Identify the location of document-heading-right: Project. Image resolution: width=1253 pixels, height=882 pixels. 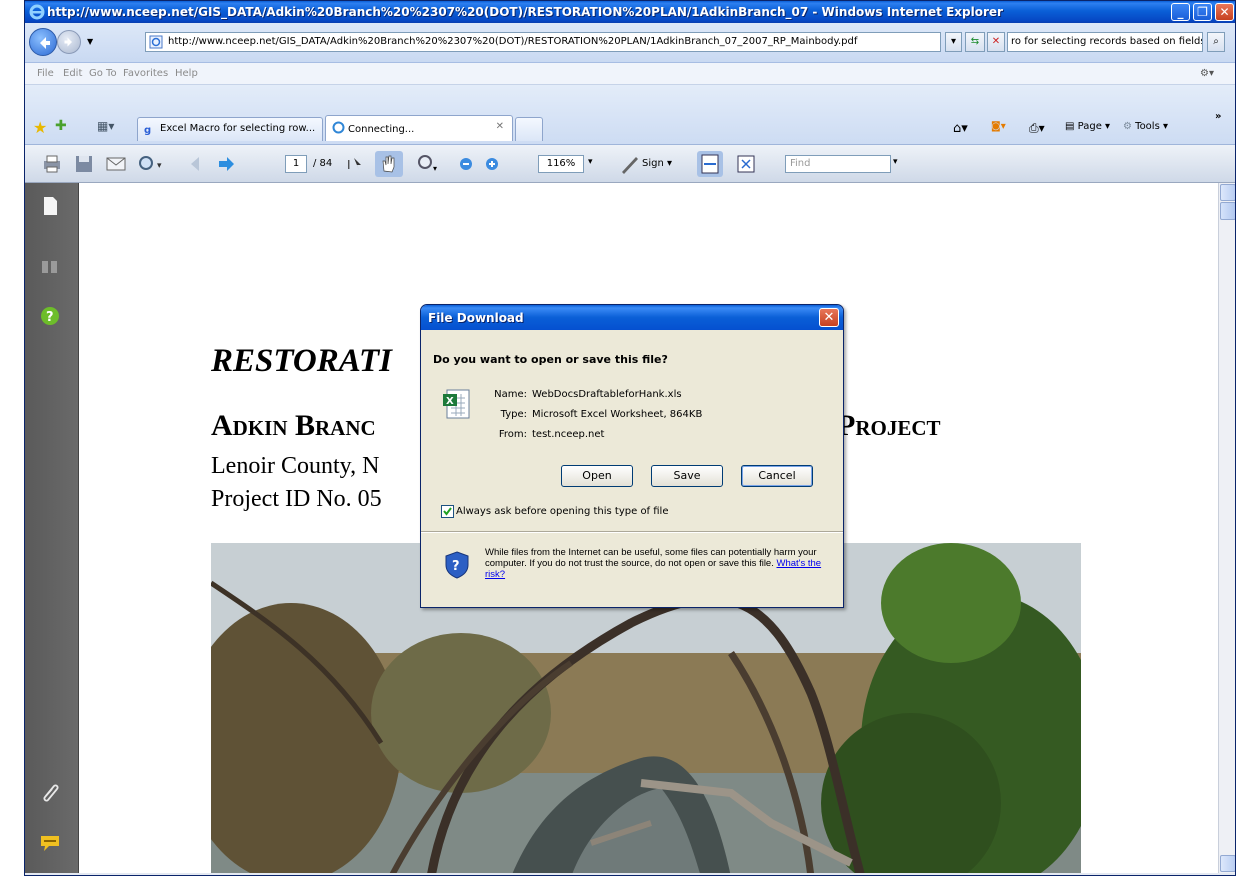
(889, 425).